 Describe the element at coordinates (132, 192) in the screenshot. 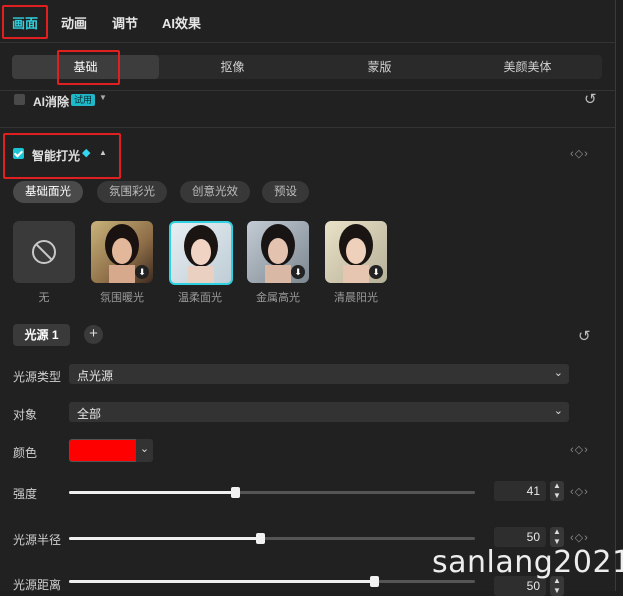

I see `pill-ambient-color: 氛围彩光` at that location.